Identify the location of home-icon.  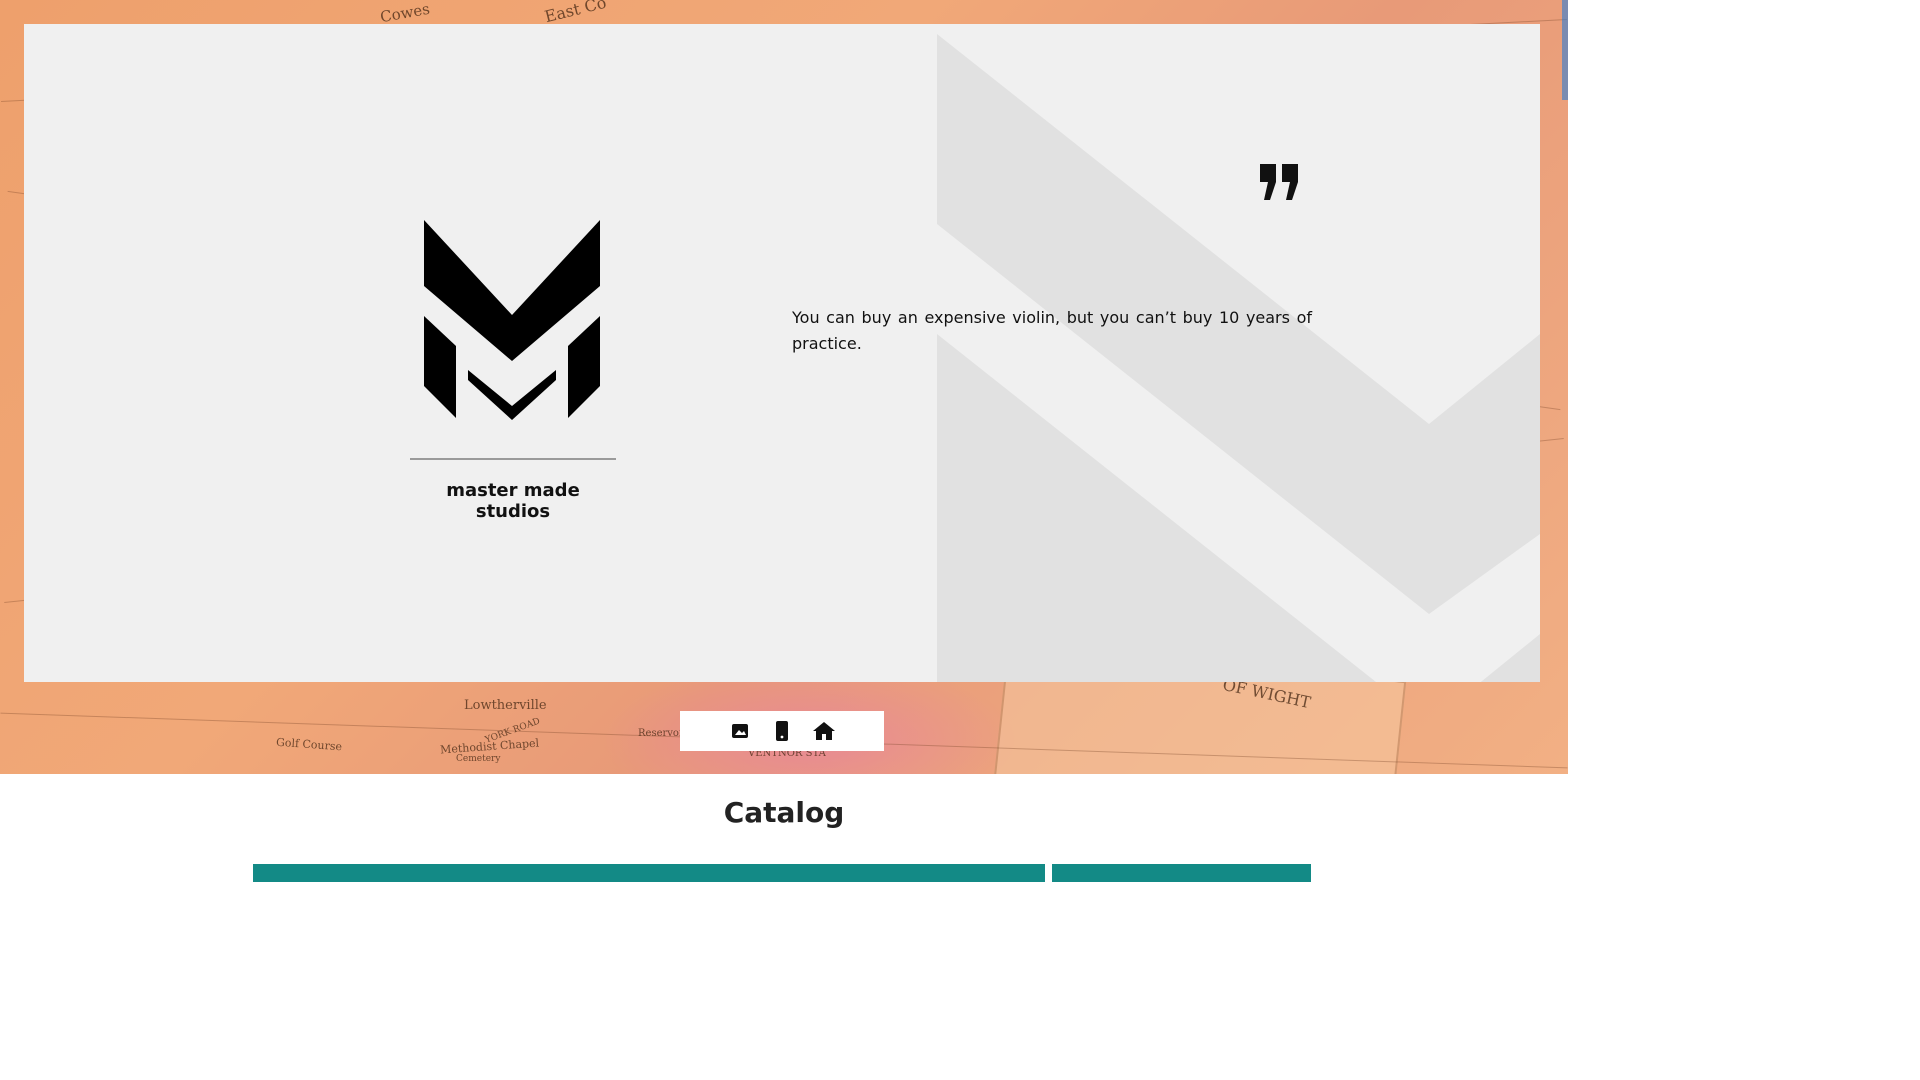
(824, 731).